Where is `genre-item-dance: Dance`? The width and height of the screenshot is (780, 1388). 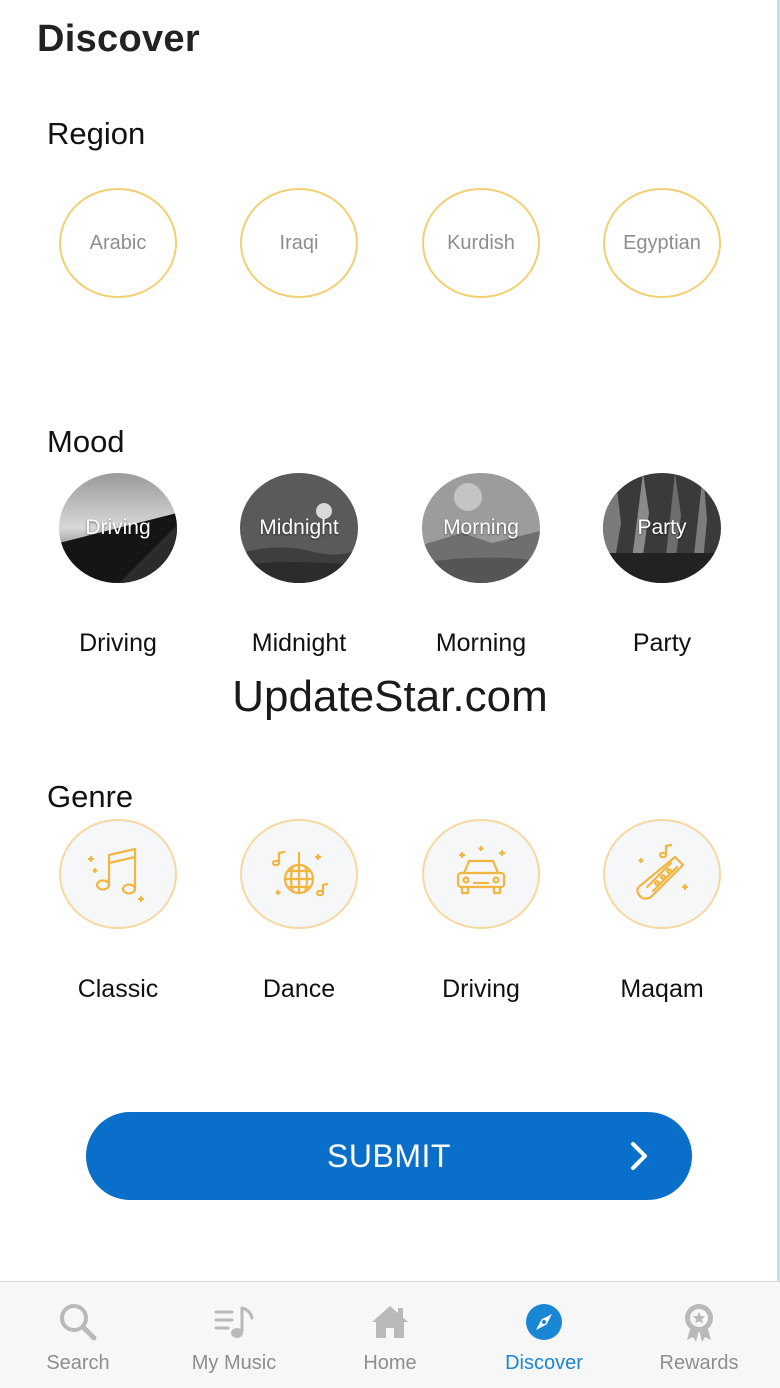 genre-item-dance: Dance is located at coordinates (299, 911).